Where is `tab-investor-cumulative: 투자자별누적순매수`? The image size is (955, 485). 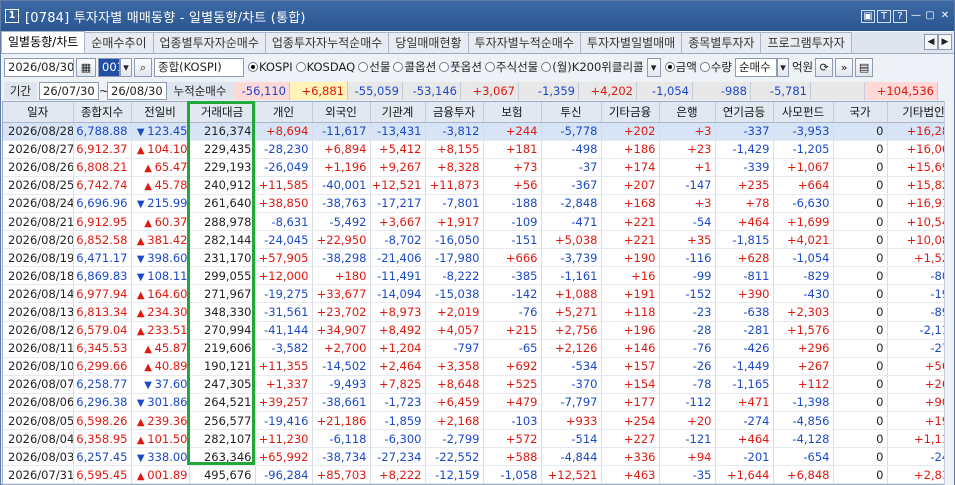 tab-investor-cumulative: 투자자별누적순매수 is located at coordinates (524, 42).